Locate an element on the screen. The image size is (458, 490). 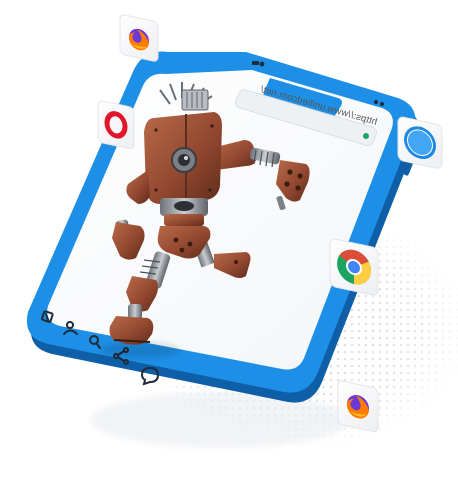
opera-tile is located at coordinates (116, 125).